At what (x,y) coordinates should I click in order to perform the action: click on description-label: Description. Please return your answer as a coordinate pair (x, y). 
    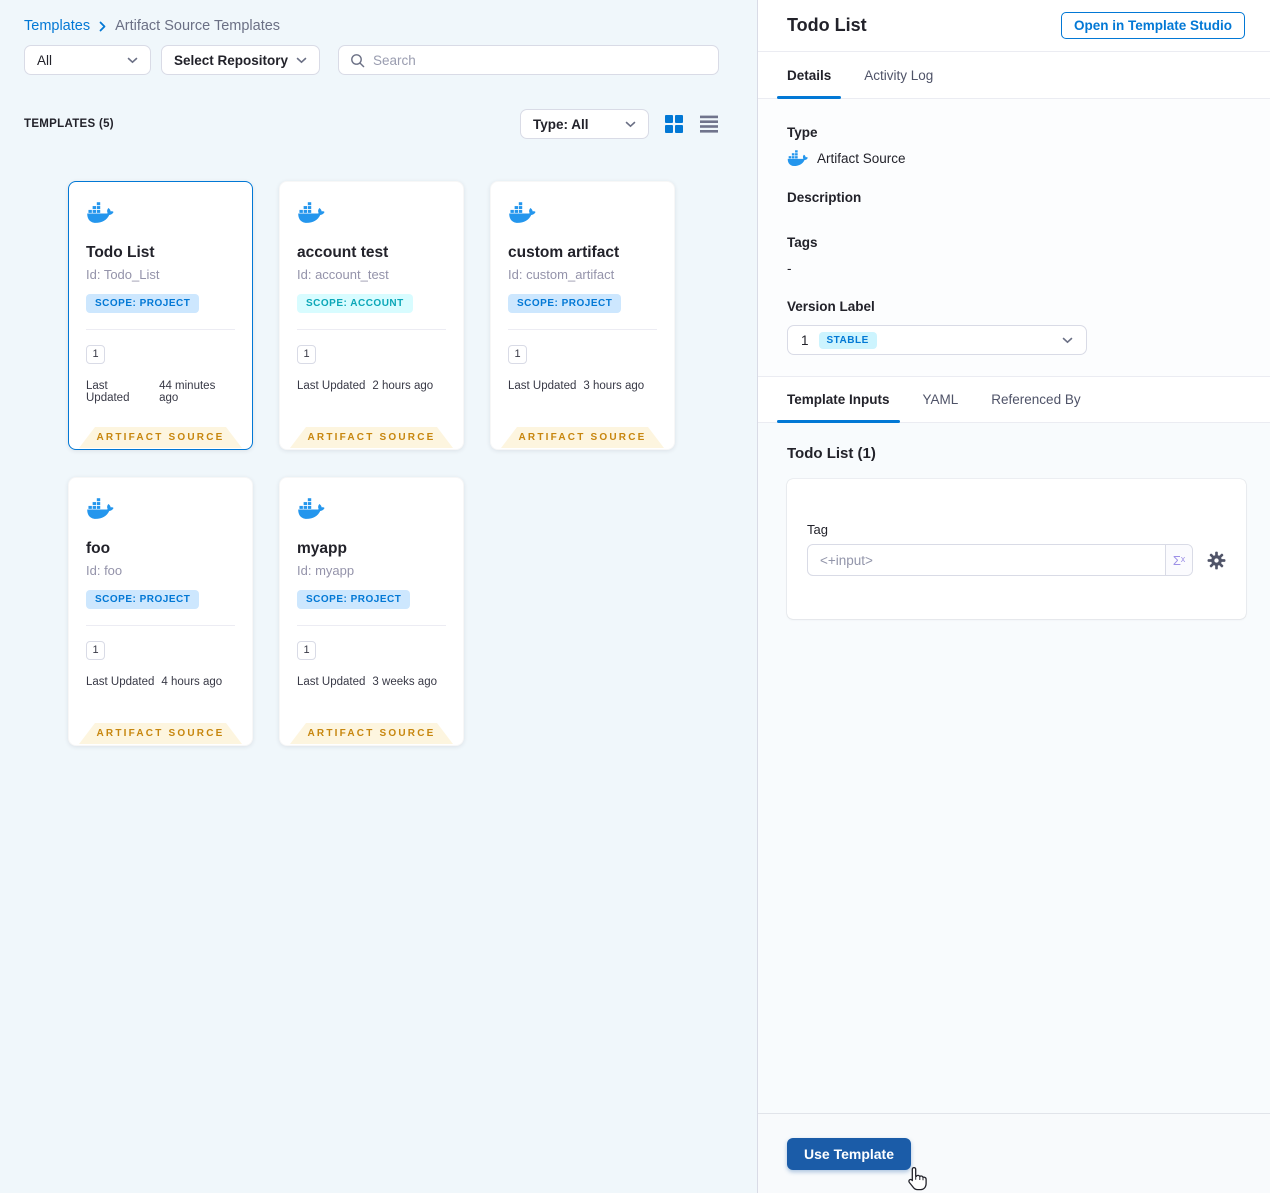
    Looking at the image, I should click on (824, 197).